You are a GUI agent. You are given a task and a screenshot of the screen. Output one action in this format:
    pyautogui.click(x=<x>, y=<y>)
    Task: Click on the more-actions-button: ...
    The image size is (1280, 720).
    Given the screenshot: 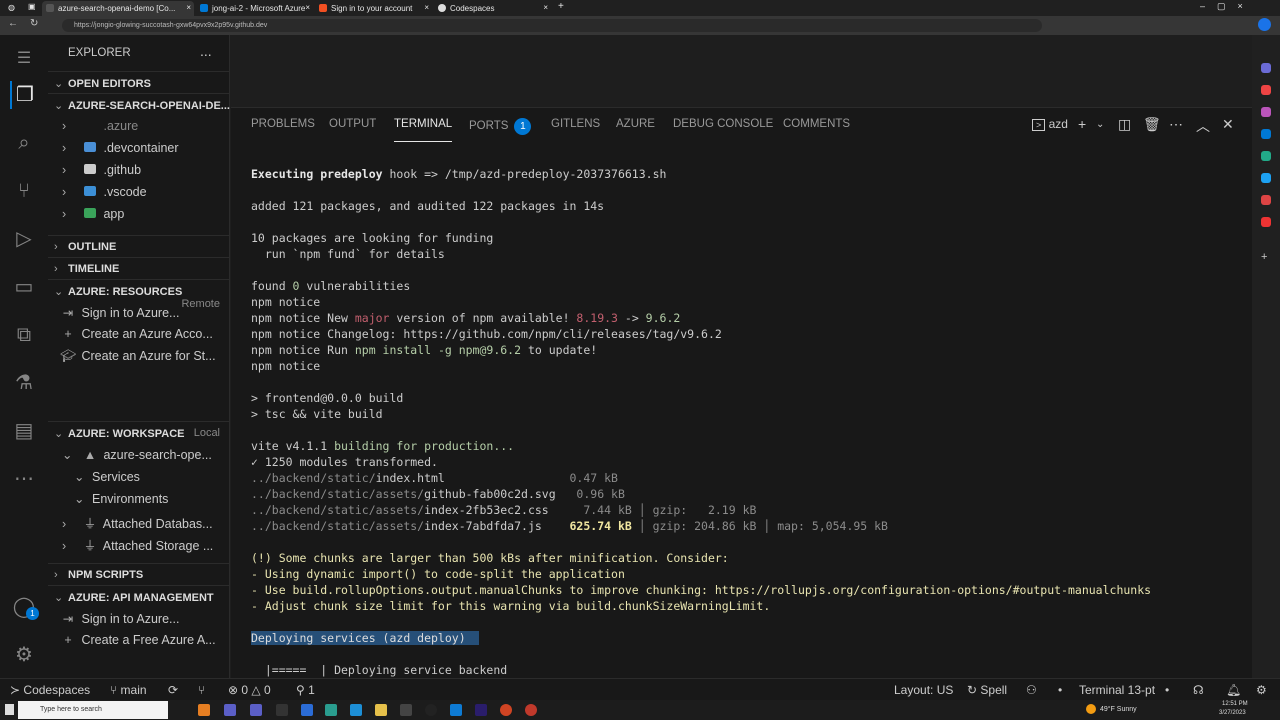 What is the action you would take?
    pyautogui.click(x=206, y=51)
    